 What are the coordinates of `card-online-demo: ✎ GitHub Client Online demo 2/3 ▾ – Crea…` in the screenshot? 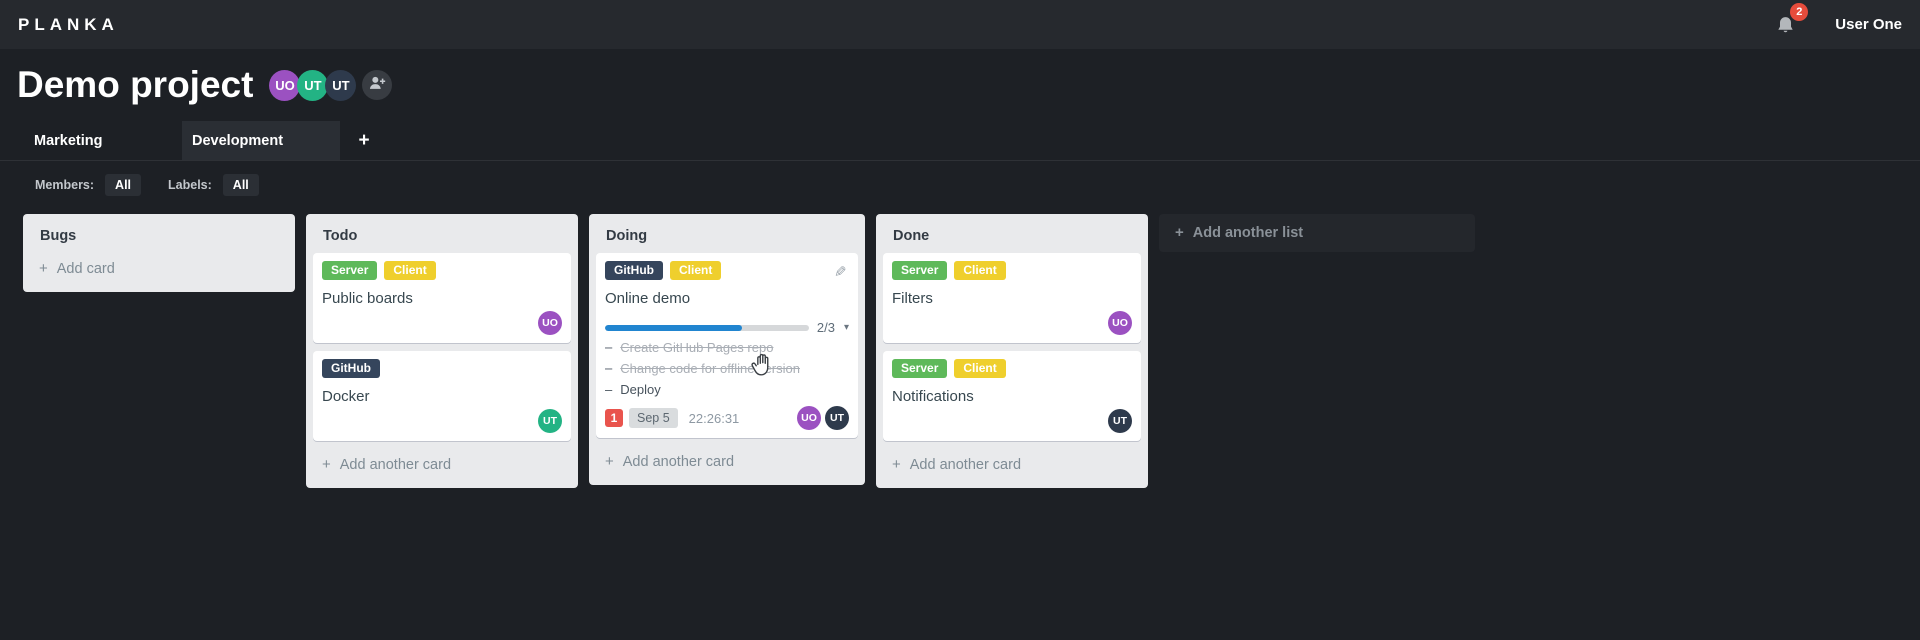 It's located at (727, 345).